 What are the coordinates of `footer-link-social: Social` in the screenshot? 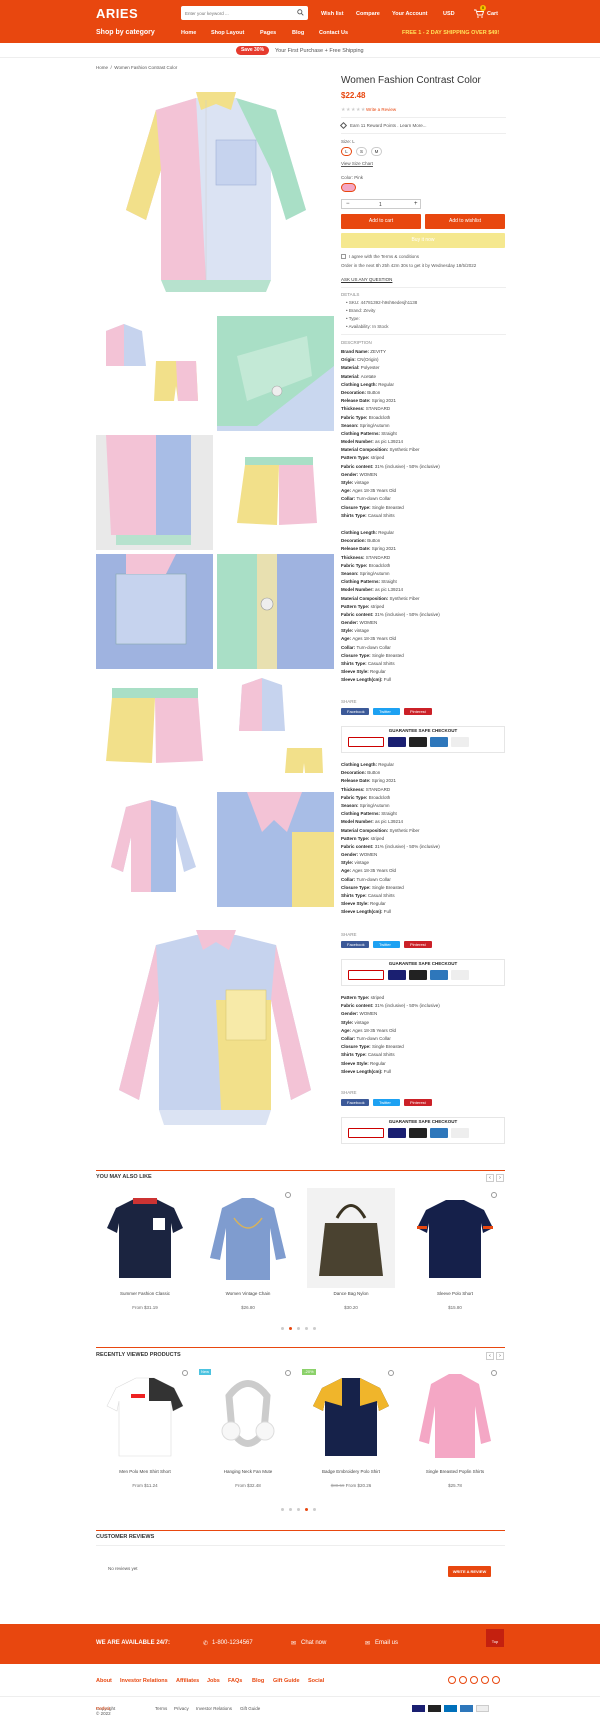 It's located at (316, 1681).